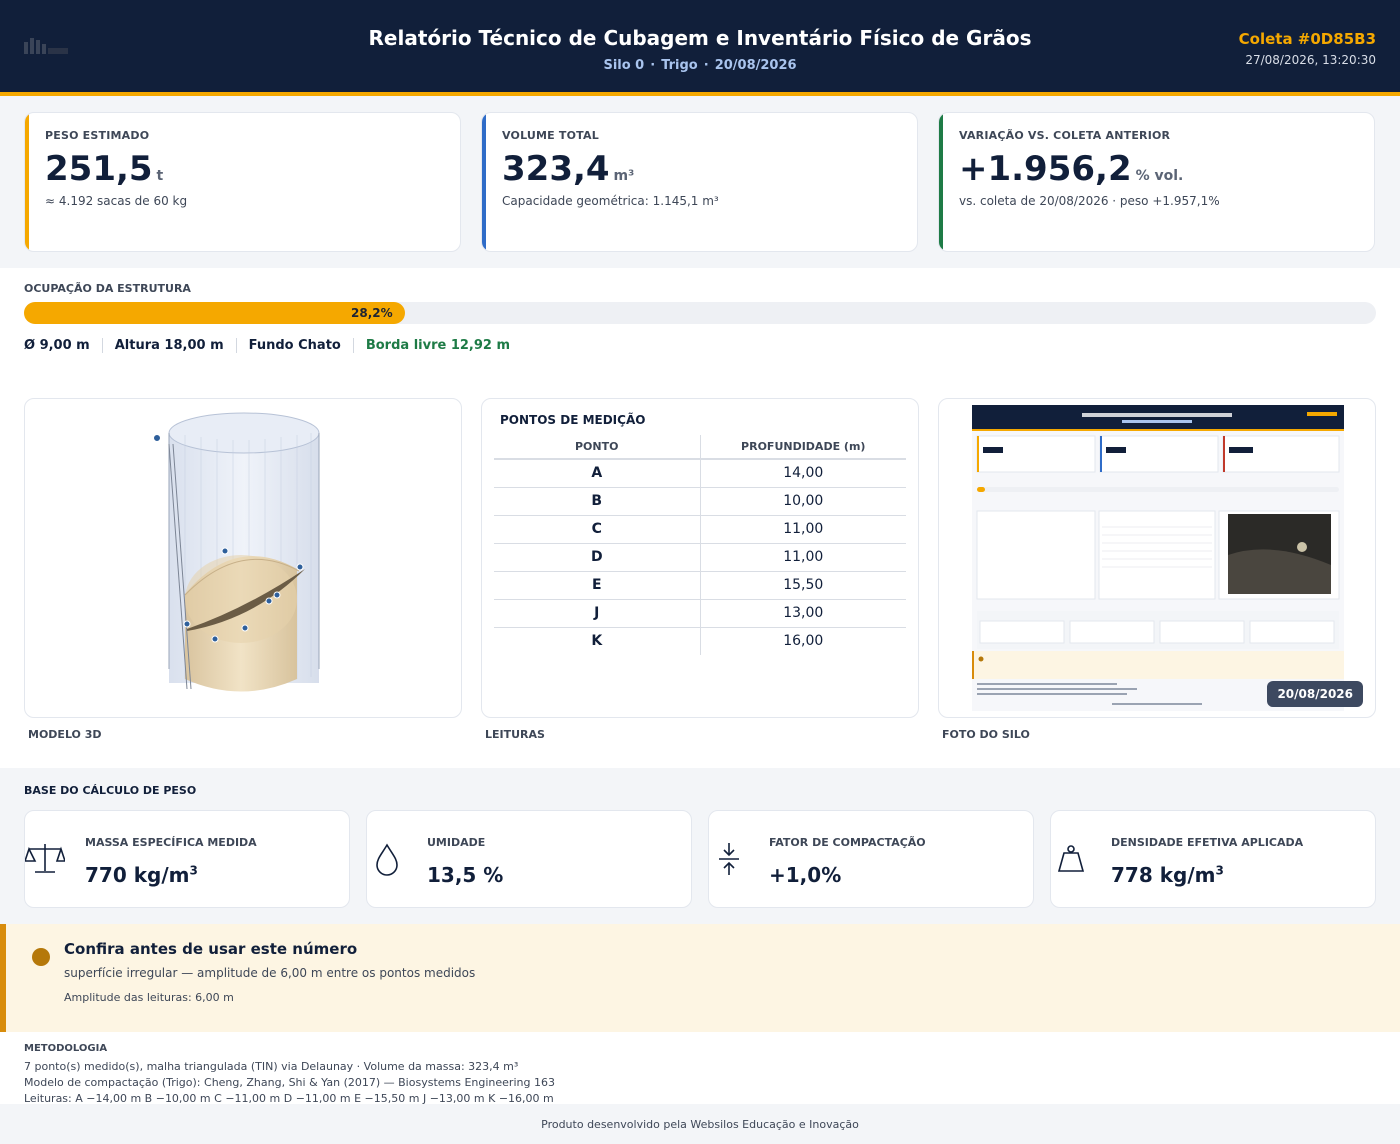 The image size is (1400, 1144). What do you see at coordinates (168, 345) in the screenshot?
I see `silo-height: Altura 18,00 m` at bounding box center [168, 345].